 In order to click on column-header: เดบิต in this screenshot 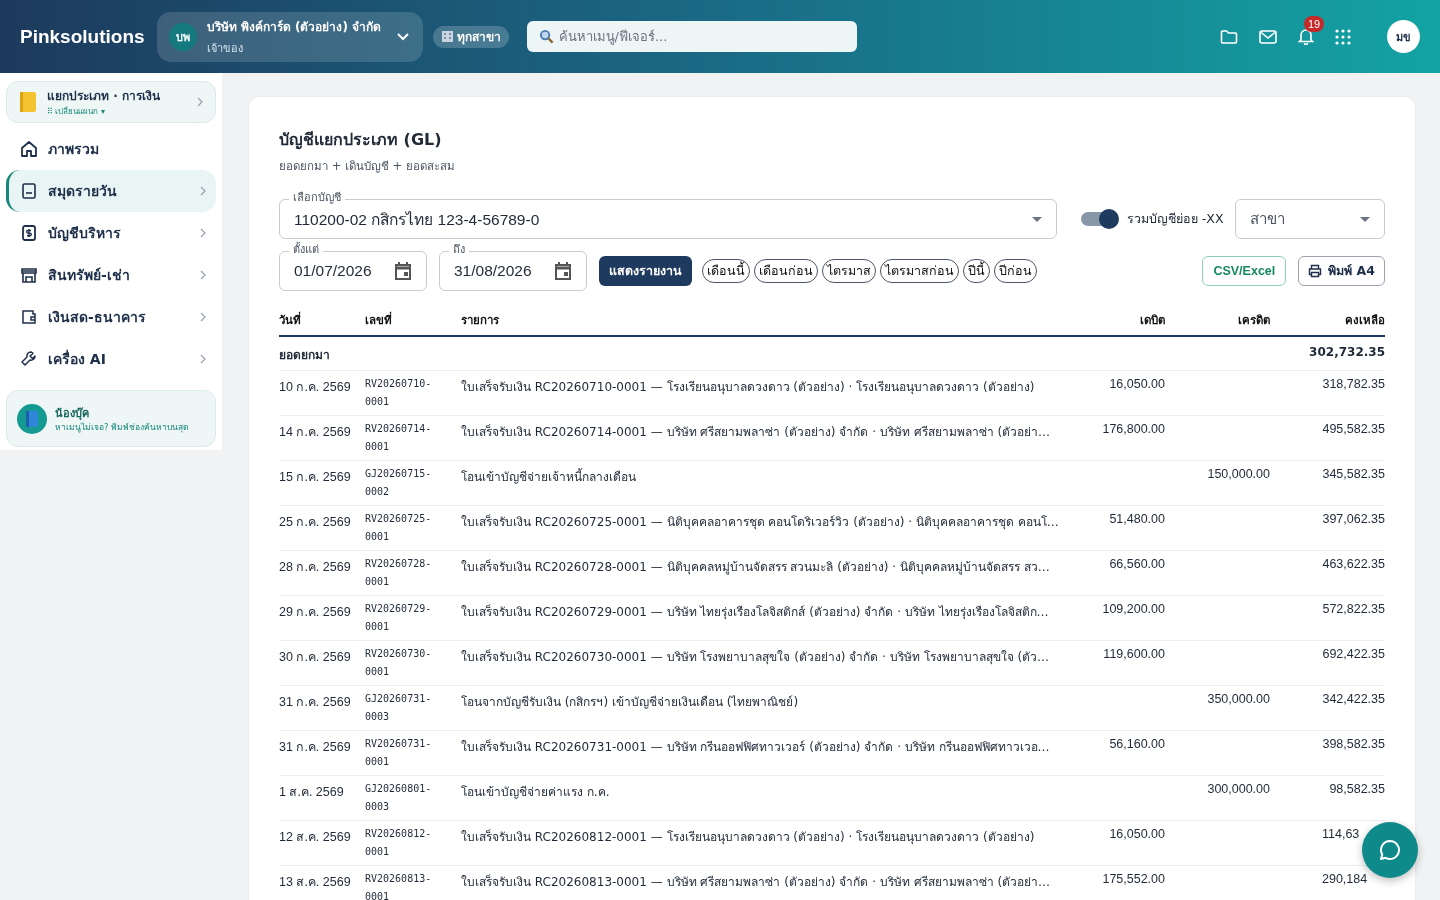, I will do `click(1152, 320)`.